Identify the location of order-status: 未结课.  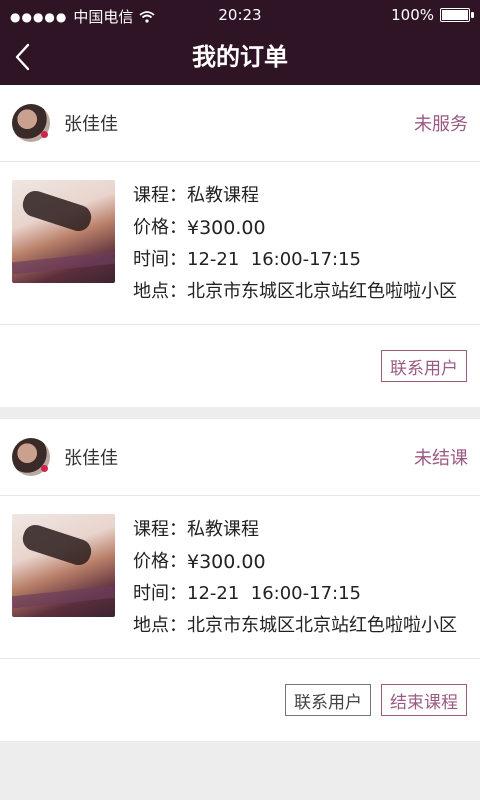
(441, 458).